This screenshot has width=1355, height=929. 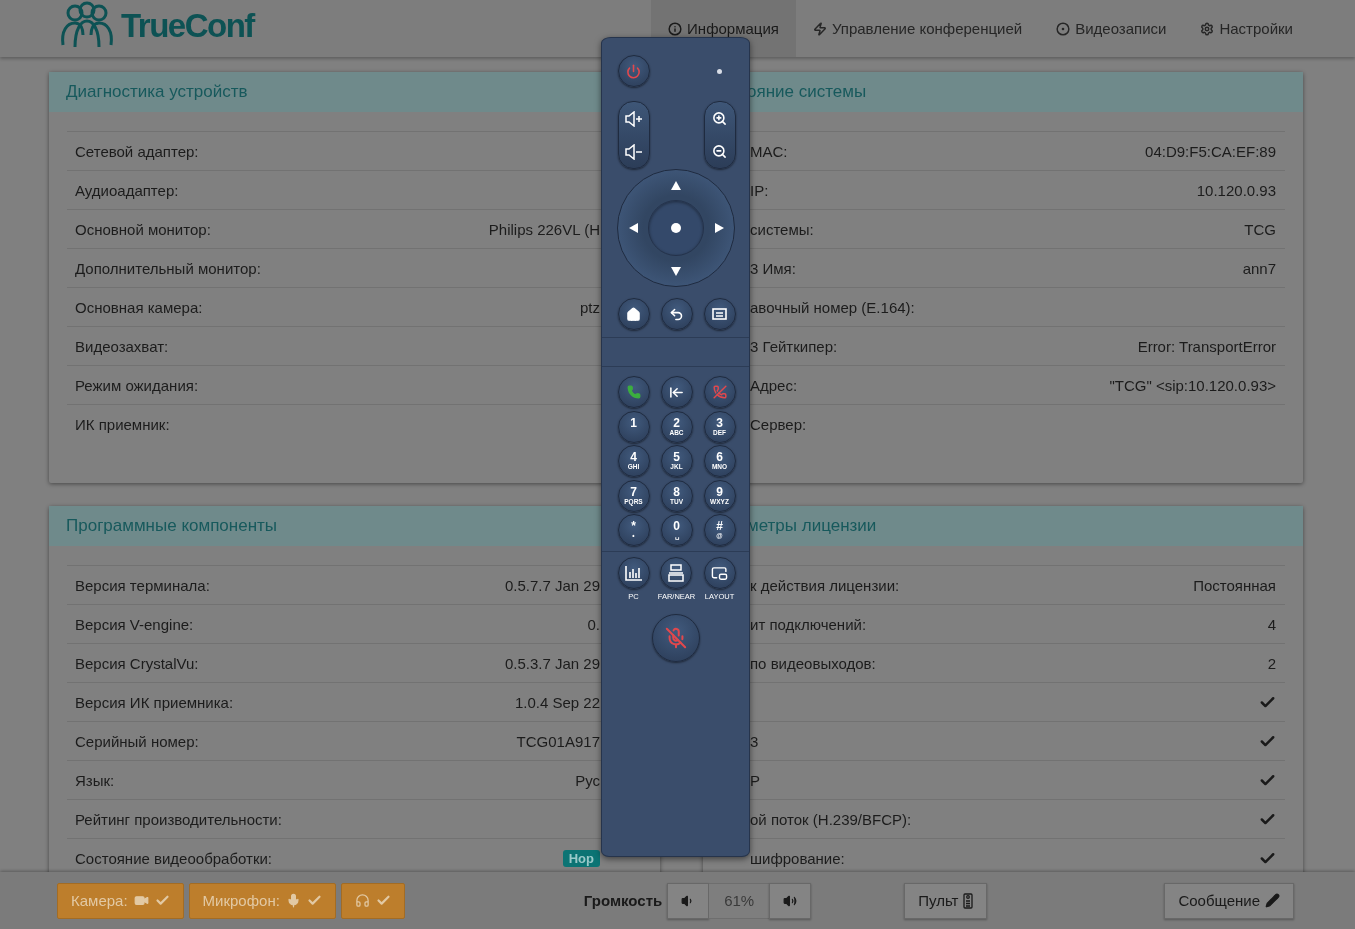 I want to click on right-arrow-button, so click(x=719, y=228).